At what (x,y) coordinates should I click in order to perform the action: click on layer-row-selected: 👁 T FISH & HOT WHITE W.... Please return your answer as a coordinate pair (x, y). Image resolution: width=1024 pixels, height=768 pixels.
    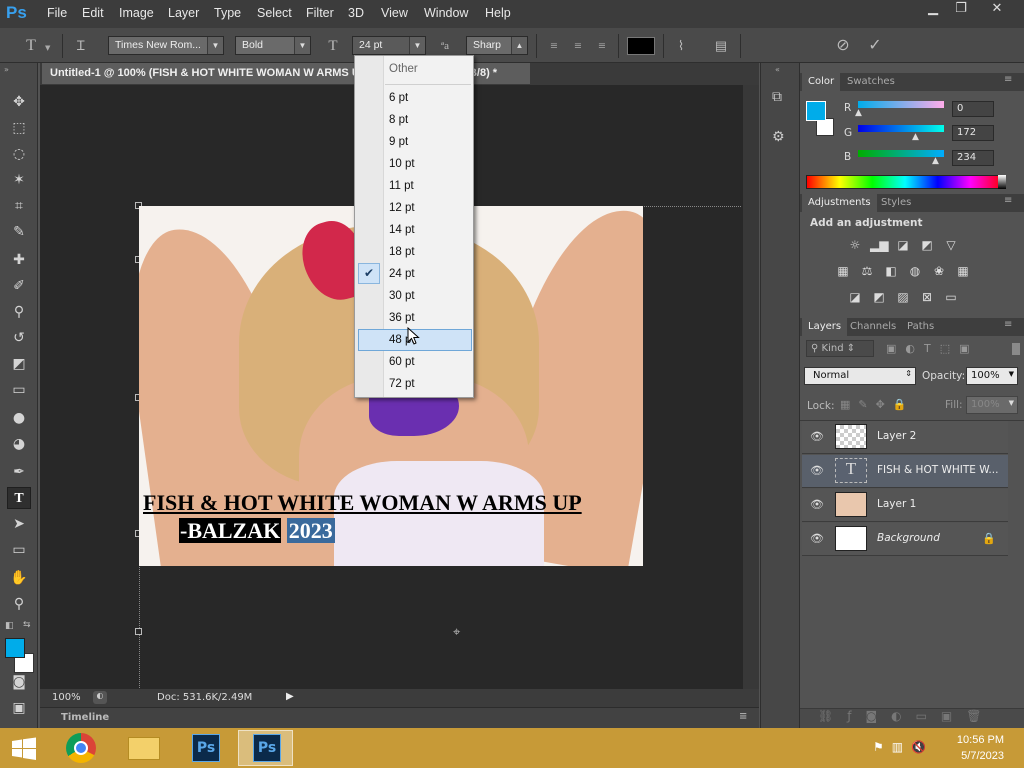
    Looking at the image, I should click on (905, 471).